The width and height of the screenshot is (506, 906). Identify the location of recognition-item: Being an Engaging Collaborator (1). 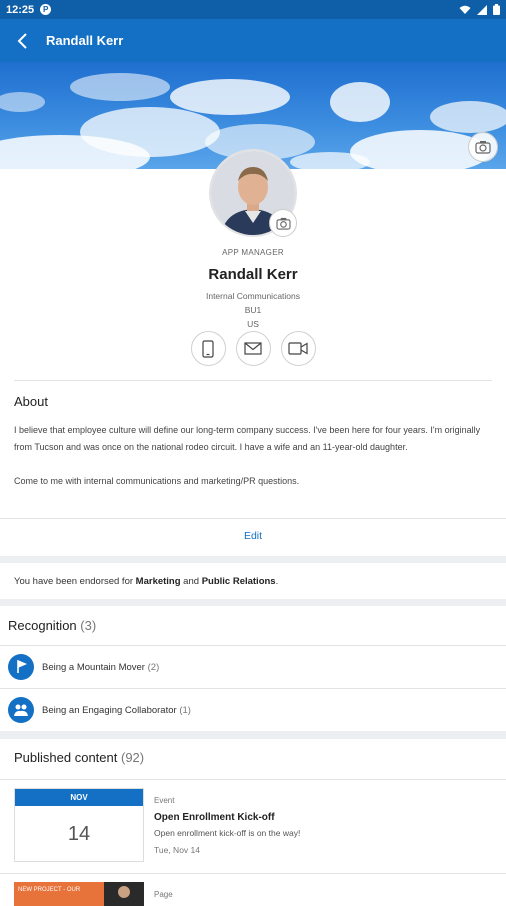
(253, 710).